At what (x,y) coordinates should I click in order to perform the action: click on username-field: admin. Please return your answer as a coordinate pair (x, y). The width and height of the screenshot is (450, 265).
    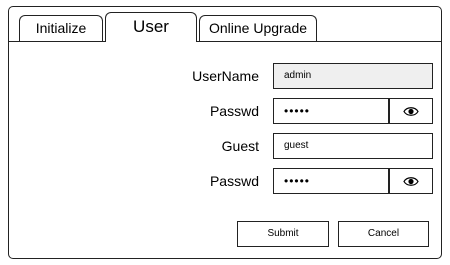
    Looking at the image, I should click on (353, 76).